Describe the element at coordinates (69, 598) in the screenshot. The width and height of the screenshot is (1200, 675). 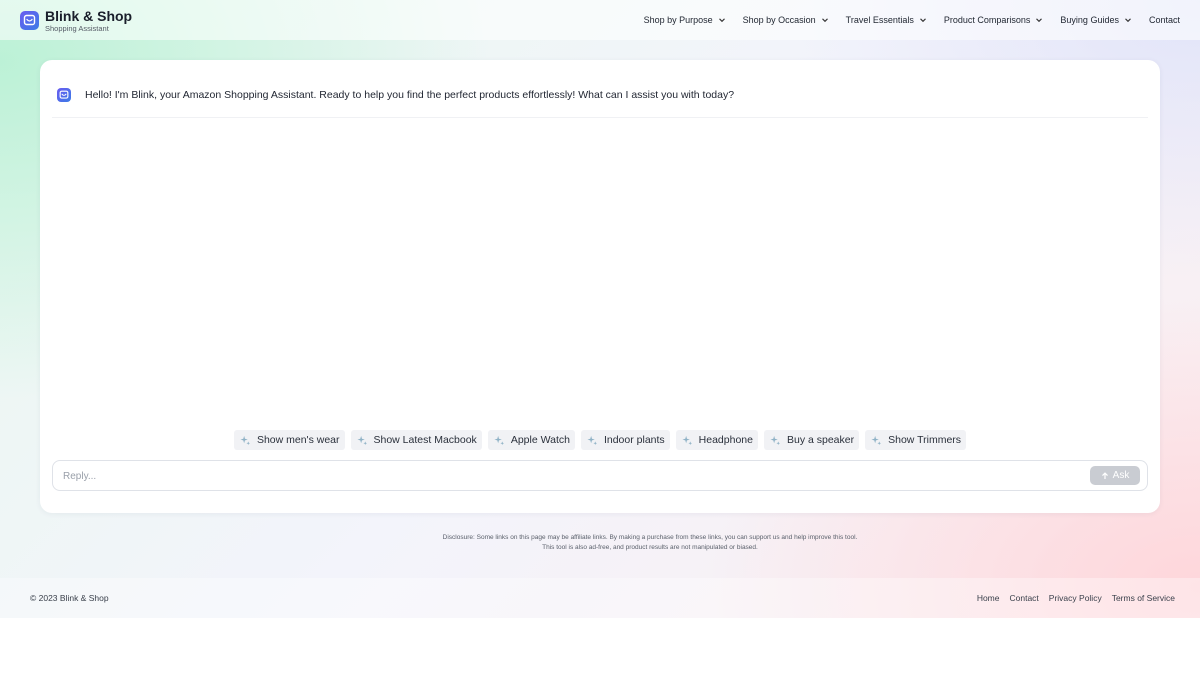
I see `copyright: © 2023 Blink & Shop` at that location.